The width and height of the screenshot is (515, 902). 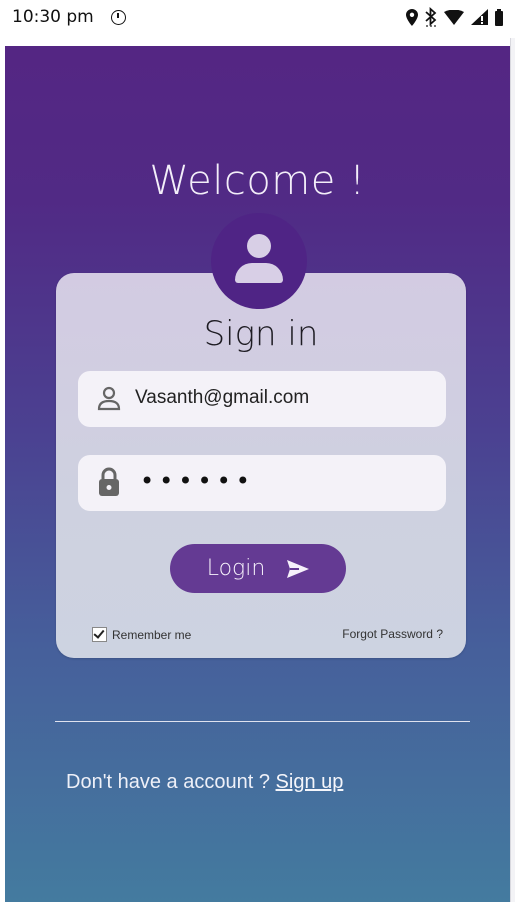 What do you see at coordinates (412, 17) in the screenshot?
I see `location-icon` at bounding box center [412, 17].